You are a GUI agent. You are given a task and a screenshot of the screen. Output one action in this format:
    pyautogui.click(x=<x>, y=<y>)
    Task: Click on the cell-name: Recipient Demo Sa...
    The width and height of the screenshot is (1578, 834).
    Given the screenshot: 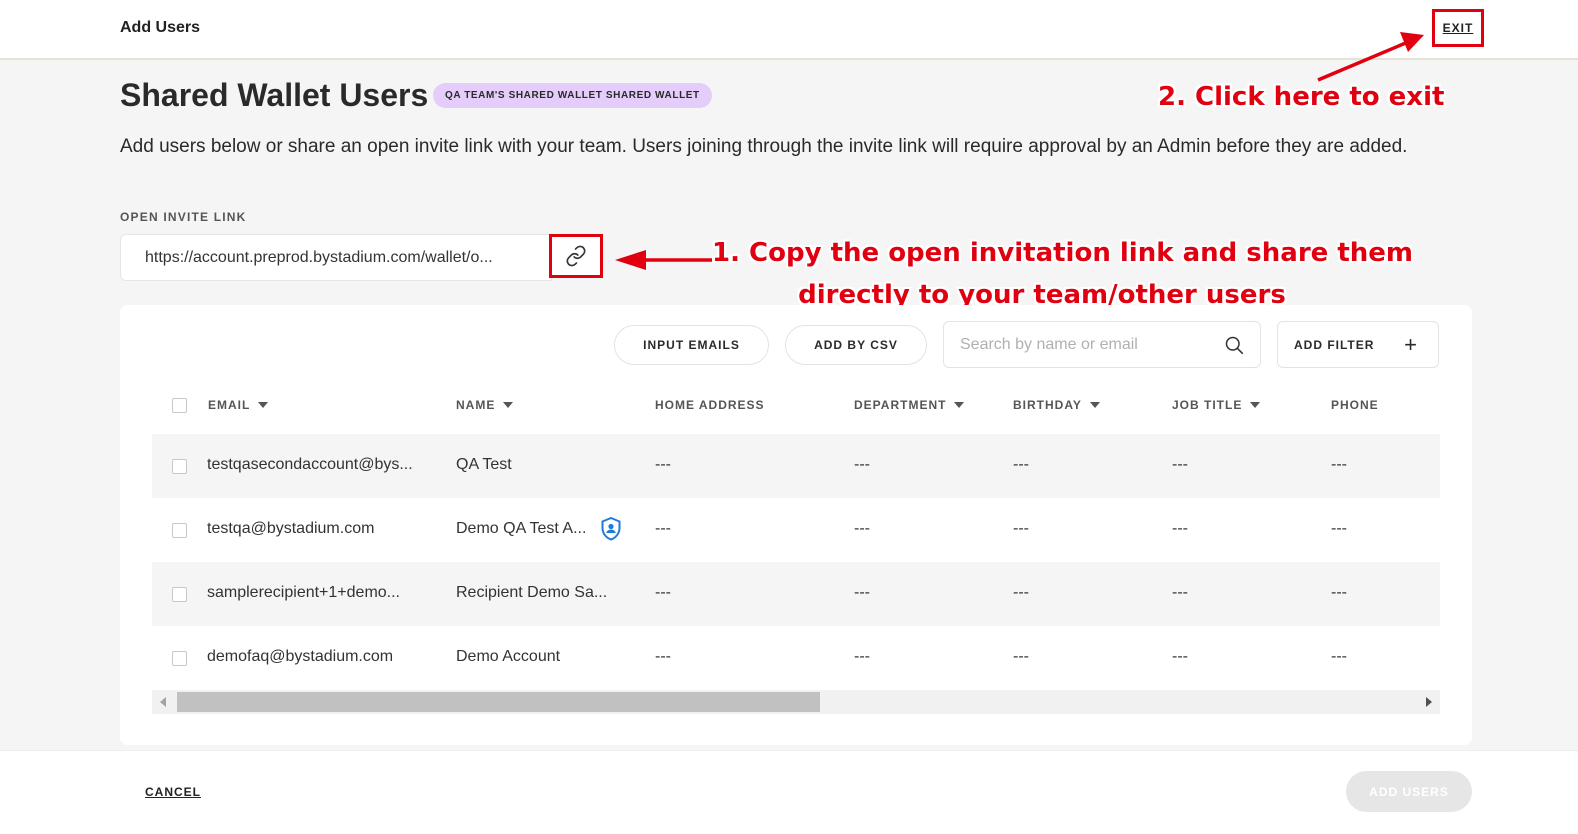 What is the action you would take?
    pyautogui.click(x=532, y=592)
    